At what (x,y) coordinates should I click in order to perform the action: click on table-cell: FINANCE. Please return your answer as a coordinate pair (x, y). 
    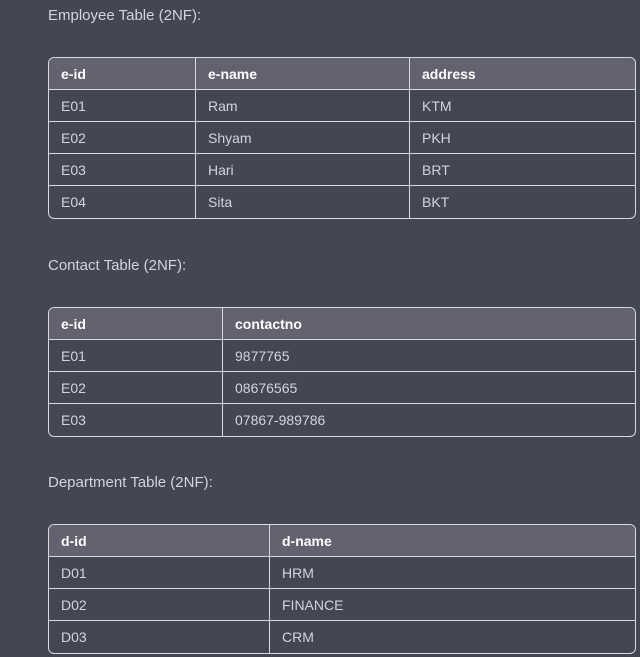
    Looking at the image, I should click on (452, 605).